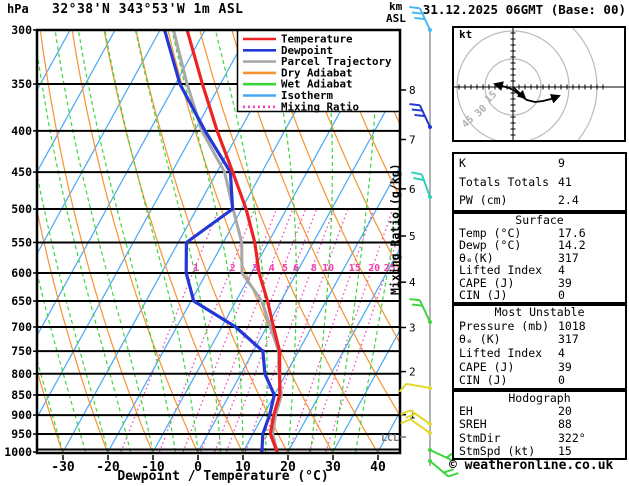 This screenshot has width=629, height=486. What do you see at coordinates (539, 84) in the screenshot?
I see `hodograph: 153045kt` at bounding box center [539, 84].